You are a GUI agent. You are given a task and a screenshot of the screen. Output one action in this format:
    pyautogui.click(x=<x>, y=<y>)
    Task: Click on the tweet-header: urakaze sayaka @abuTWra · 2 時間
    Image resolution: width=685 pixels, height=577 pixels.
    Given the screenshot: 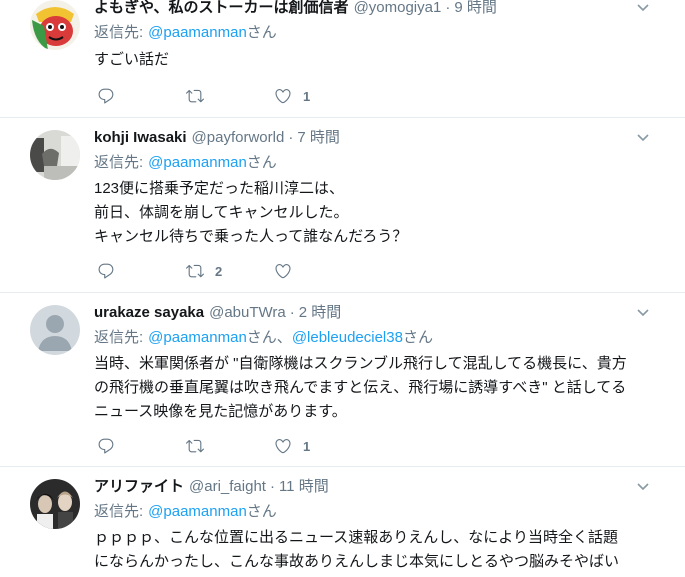 What is the action you would take?
    pyautogui.click(x=369, y=313)
    